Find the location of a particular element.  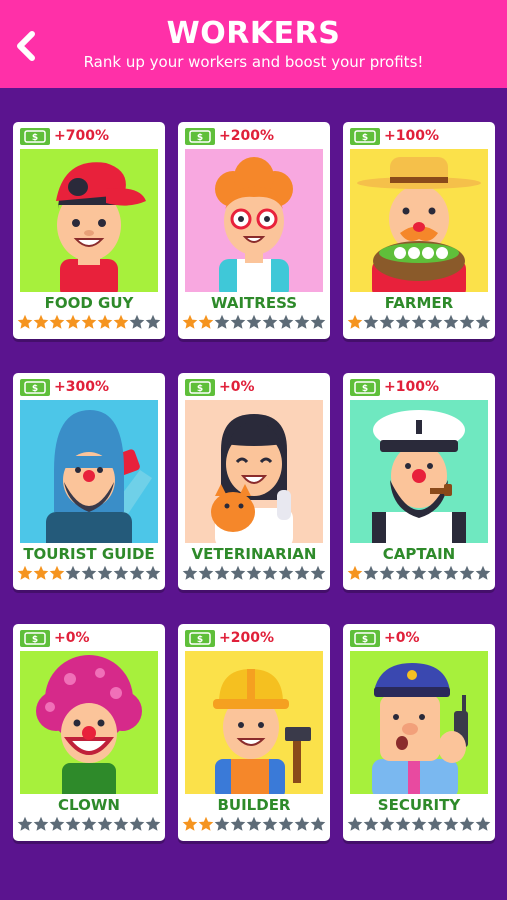

worker-card-security: $ +0% SECURITY is located at coordinates (419, 732).